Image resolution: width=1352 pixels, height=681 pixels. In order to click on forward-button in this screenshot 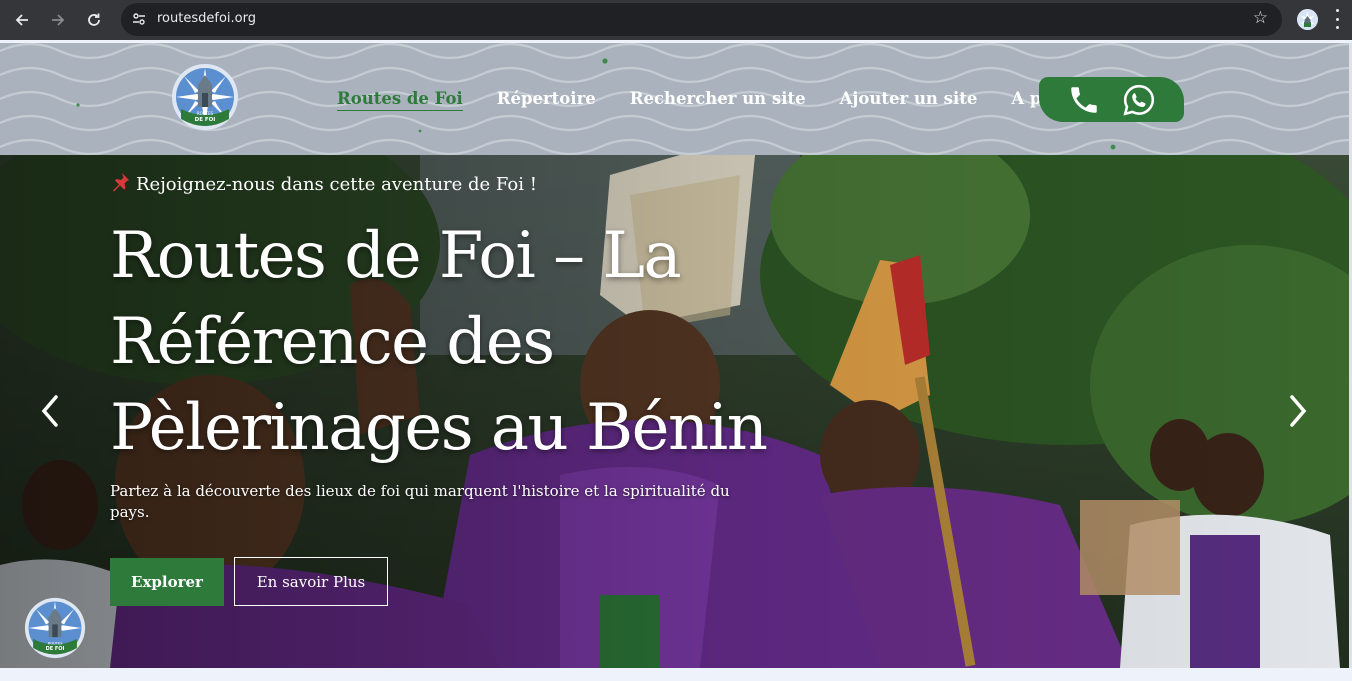, I will do `click(58, 20)`.